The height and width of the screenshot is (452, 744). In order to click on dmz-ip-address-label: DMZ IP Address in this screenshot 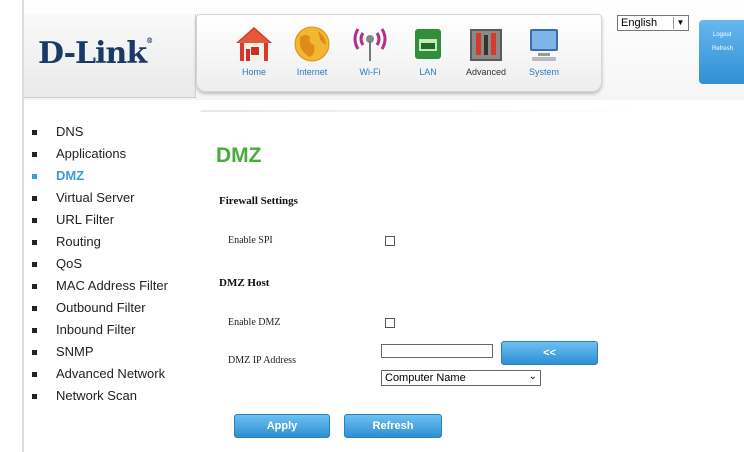, I will do `click(262, 360)`.